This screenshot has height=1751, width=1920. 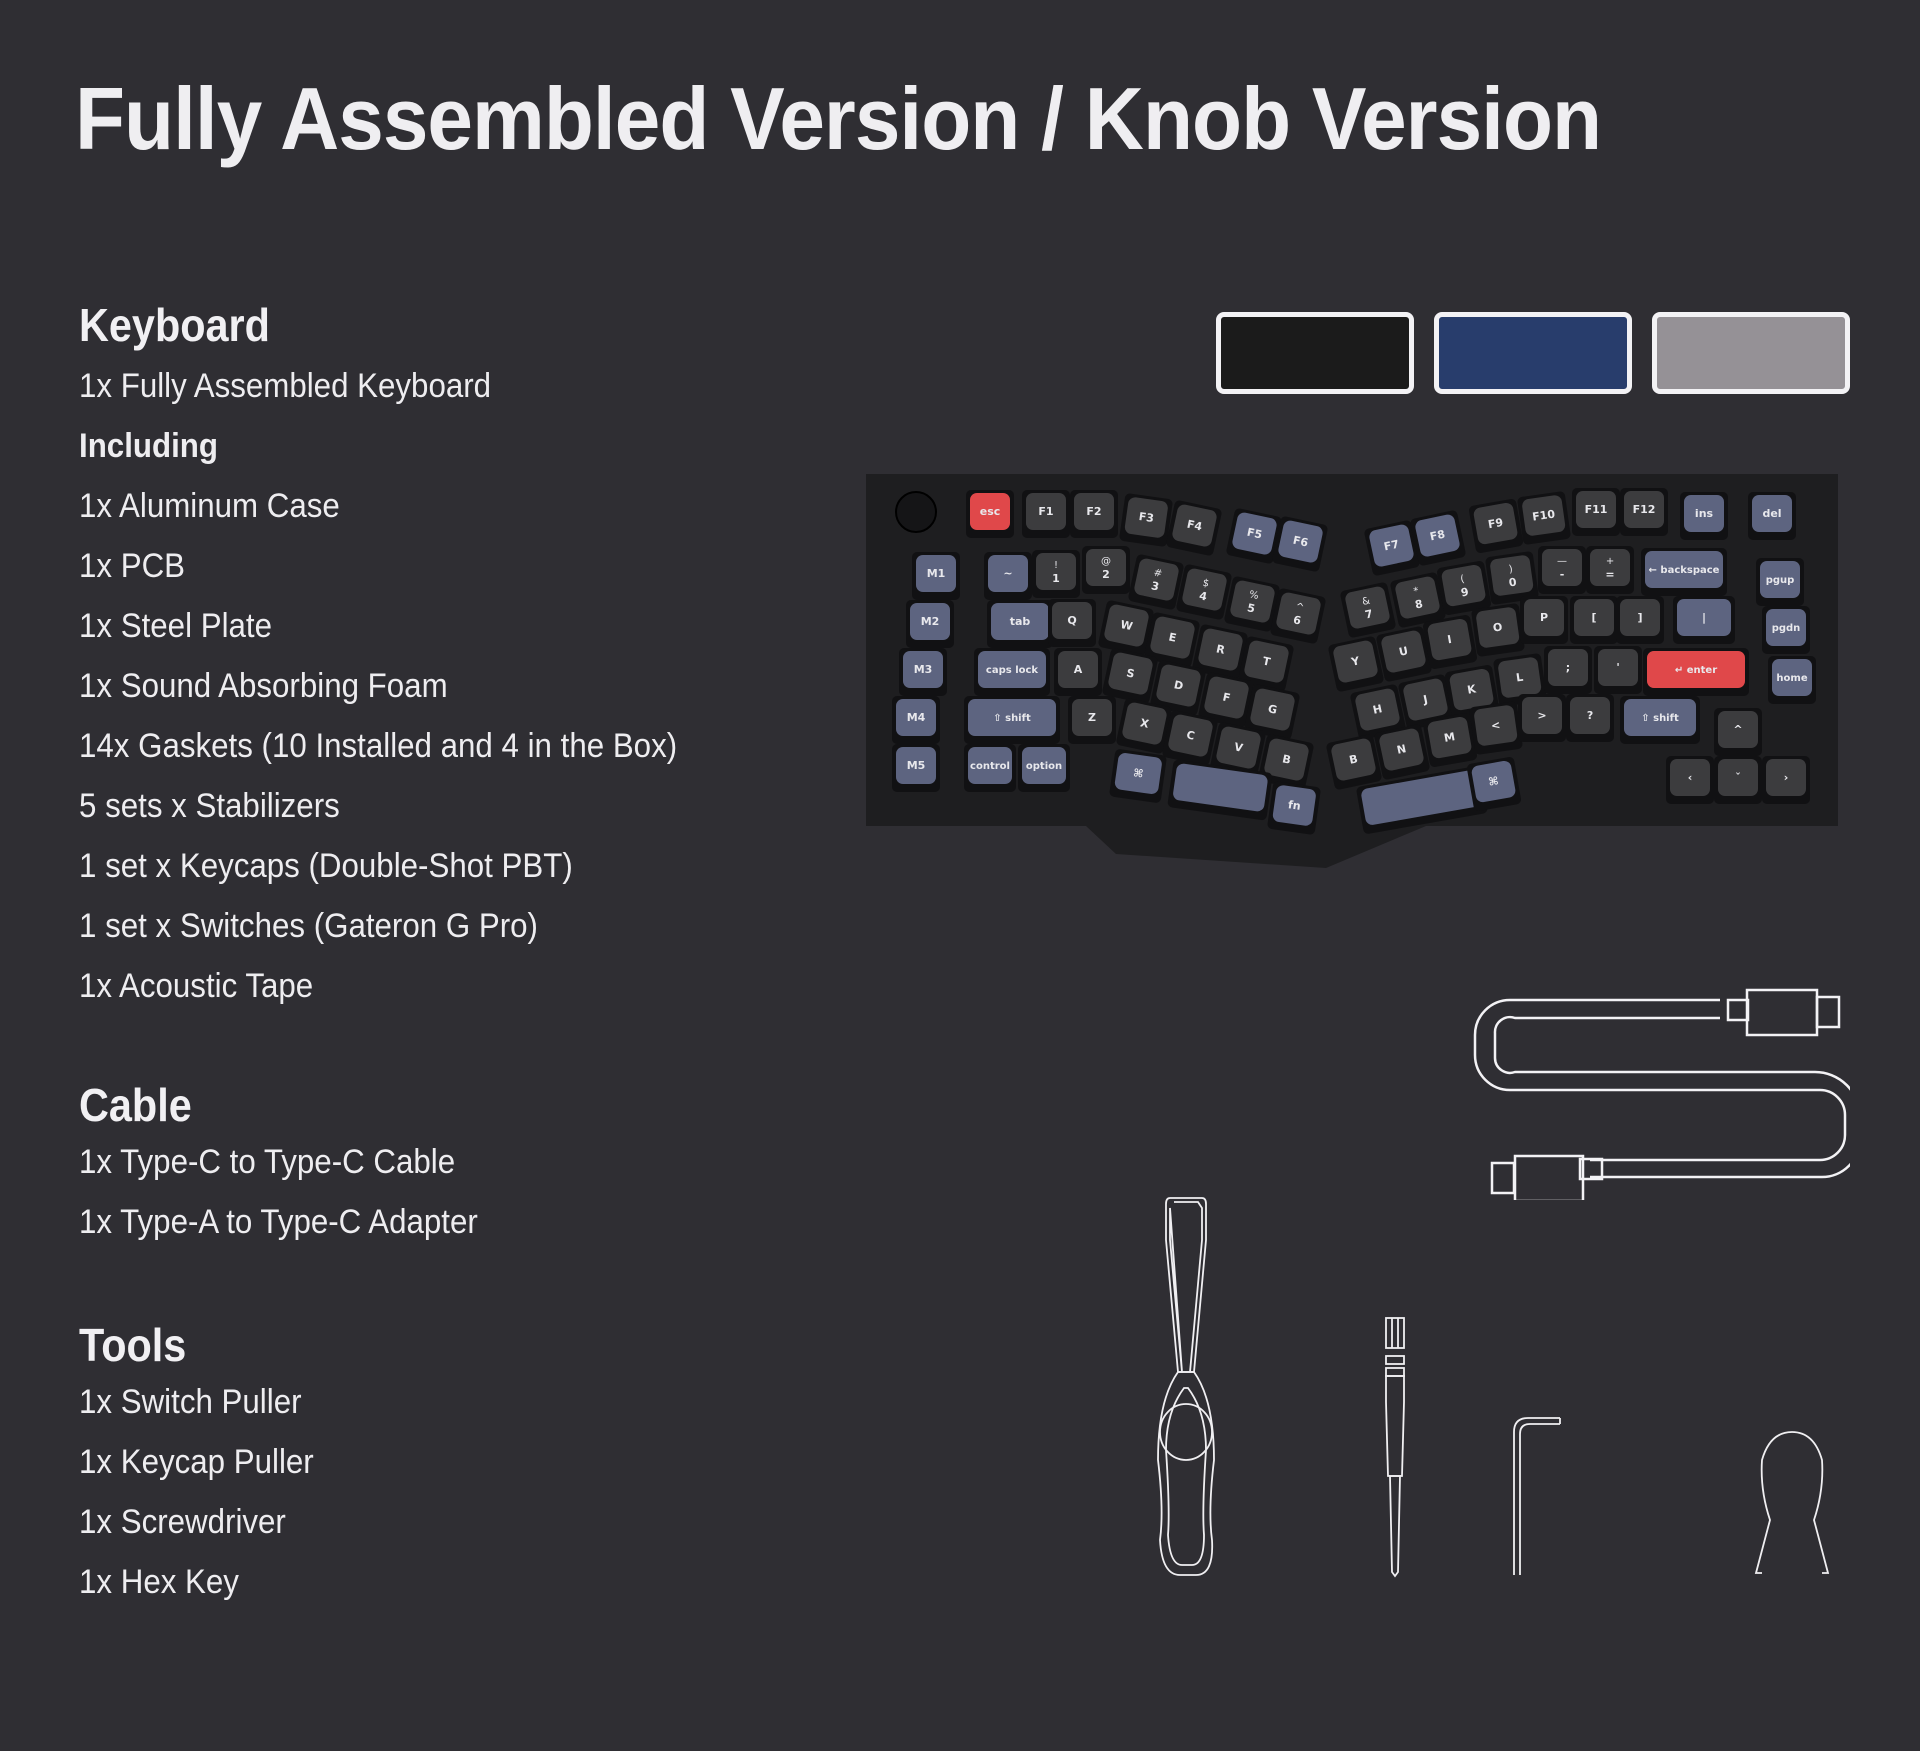 I want to click on key: tab, so click(x=1020, y=624).